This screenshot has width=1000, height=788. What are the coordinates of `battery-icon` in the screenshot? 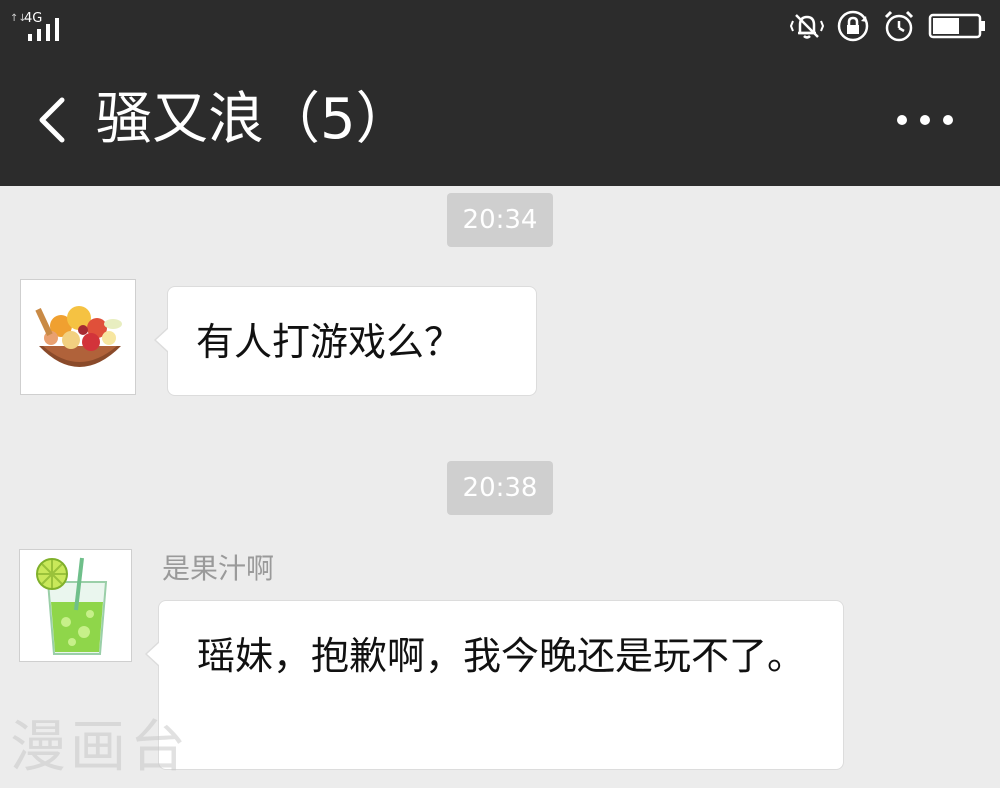 It's located at (956, 26).